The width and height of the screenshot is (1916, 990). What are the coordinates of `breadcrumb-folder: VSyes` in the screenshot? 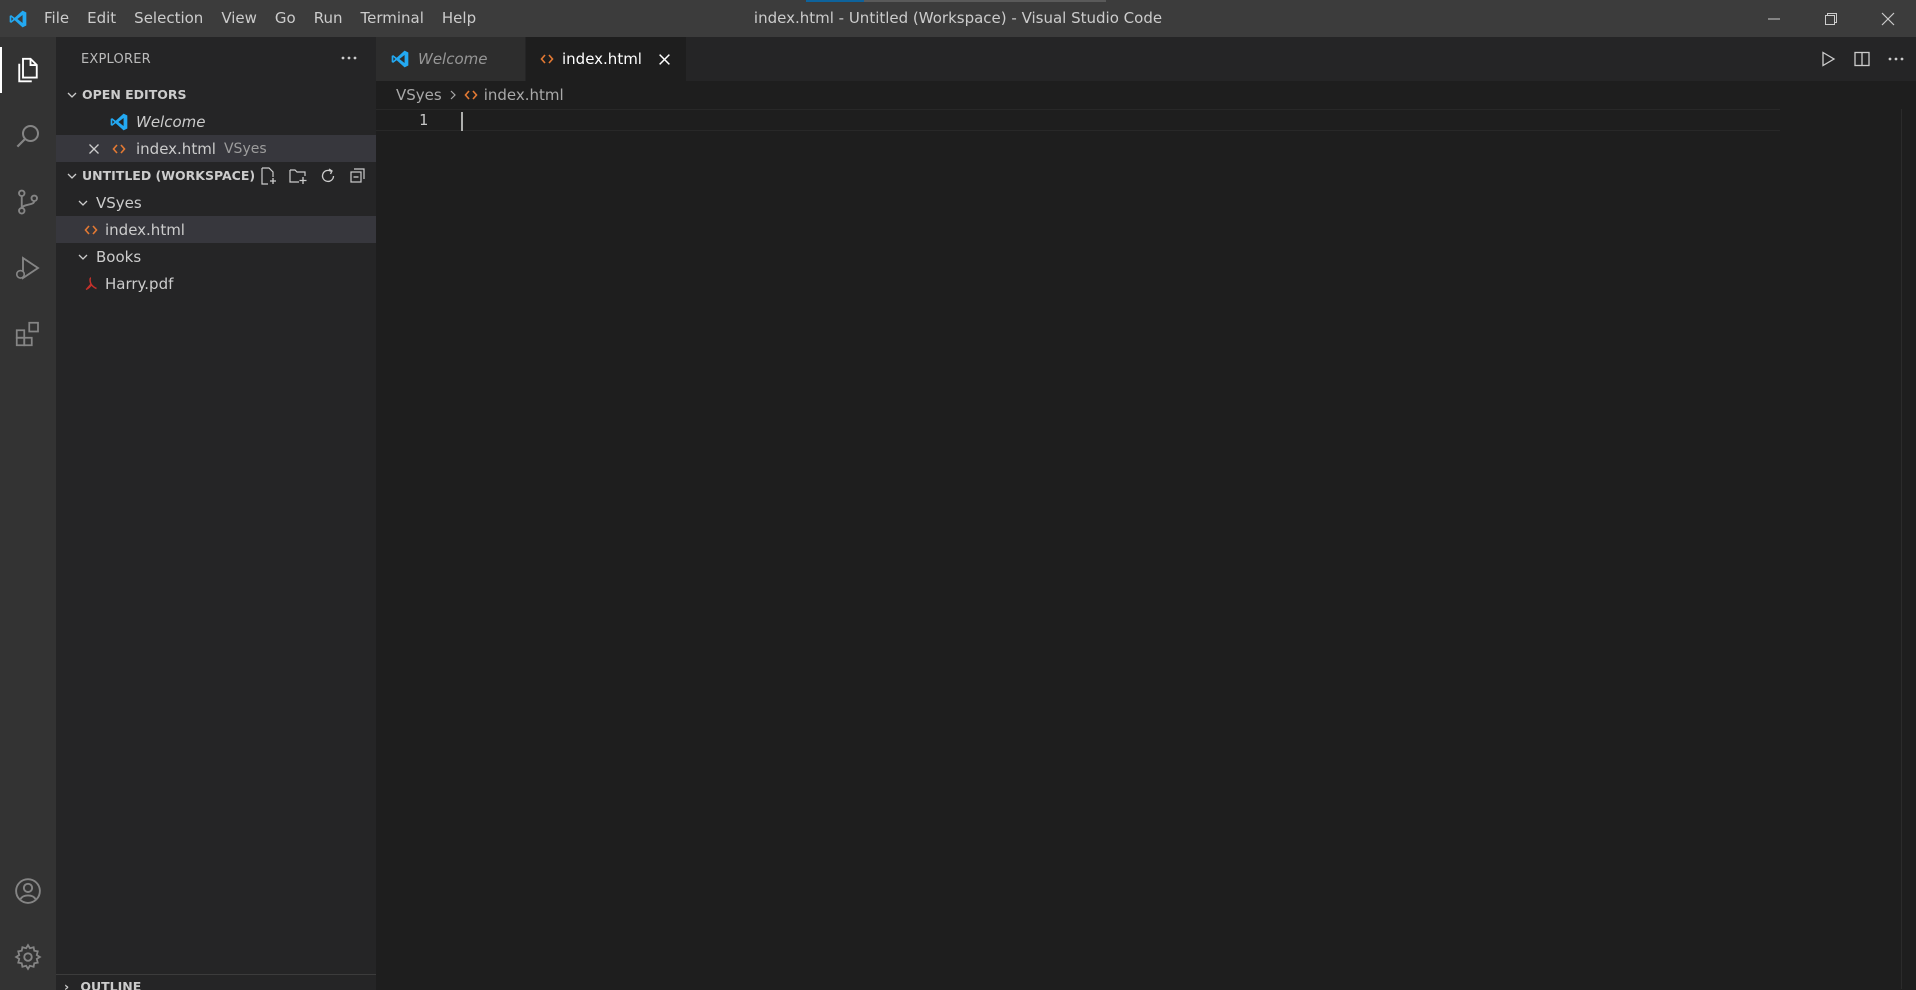 It's located at (419, 95).